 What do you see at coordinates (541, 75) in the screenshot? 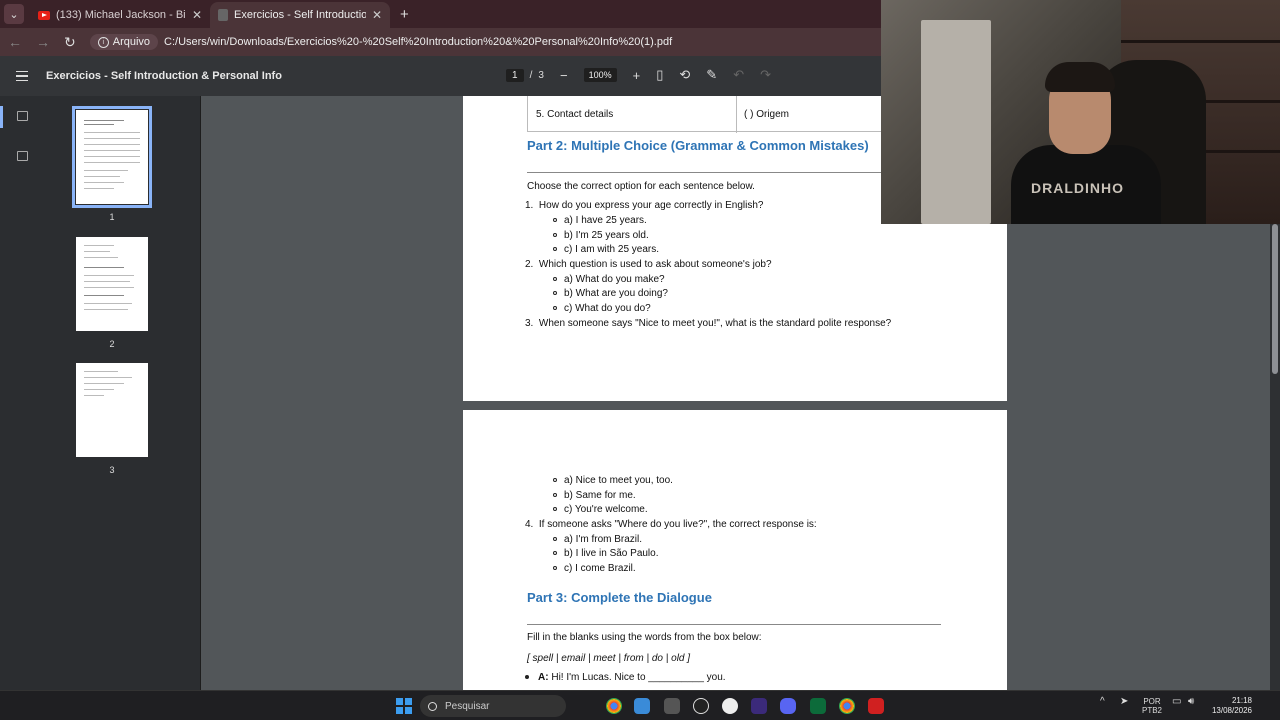
I see `total-pages: 3` at bounding box center [541, 75].